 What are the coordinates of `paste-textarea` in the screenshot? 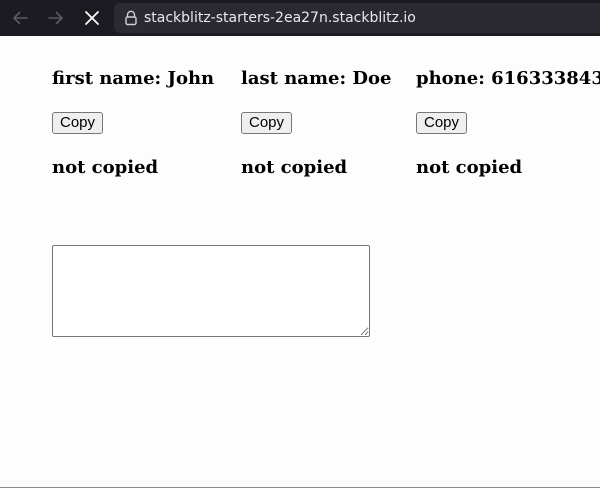 It's located at (211, 291).